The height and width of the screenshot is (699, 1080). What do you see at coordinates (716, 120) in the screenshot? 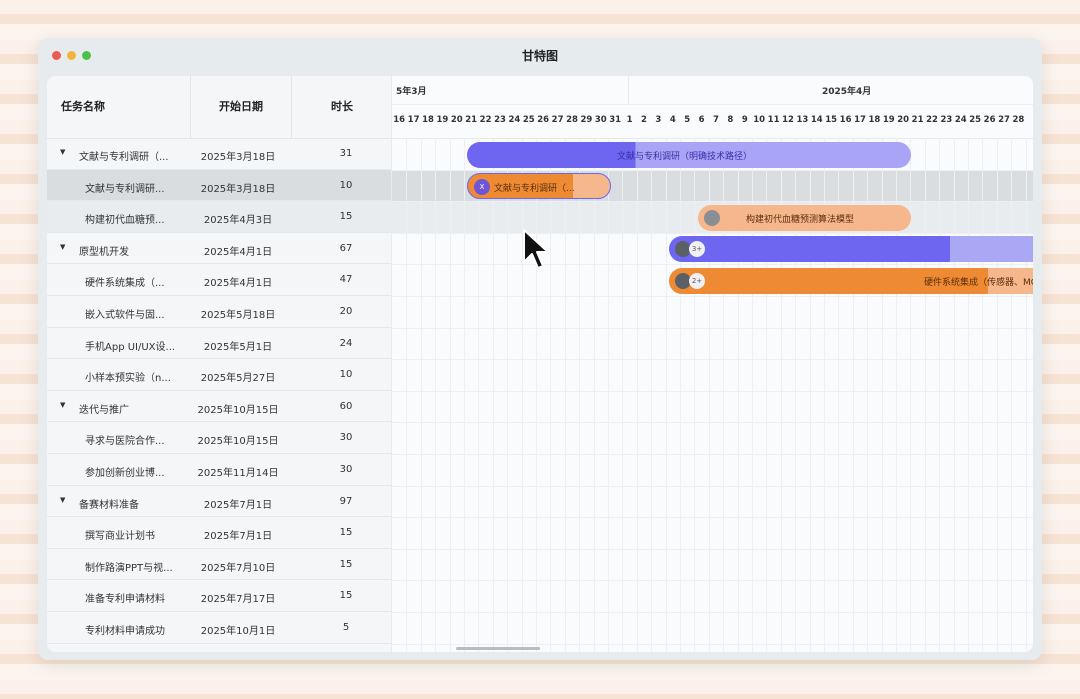
I see `day-label: 7` at bounding box center [716, 120].